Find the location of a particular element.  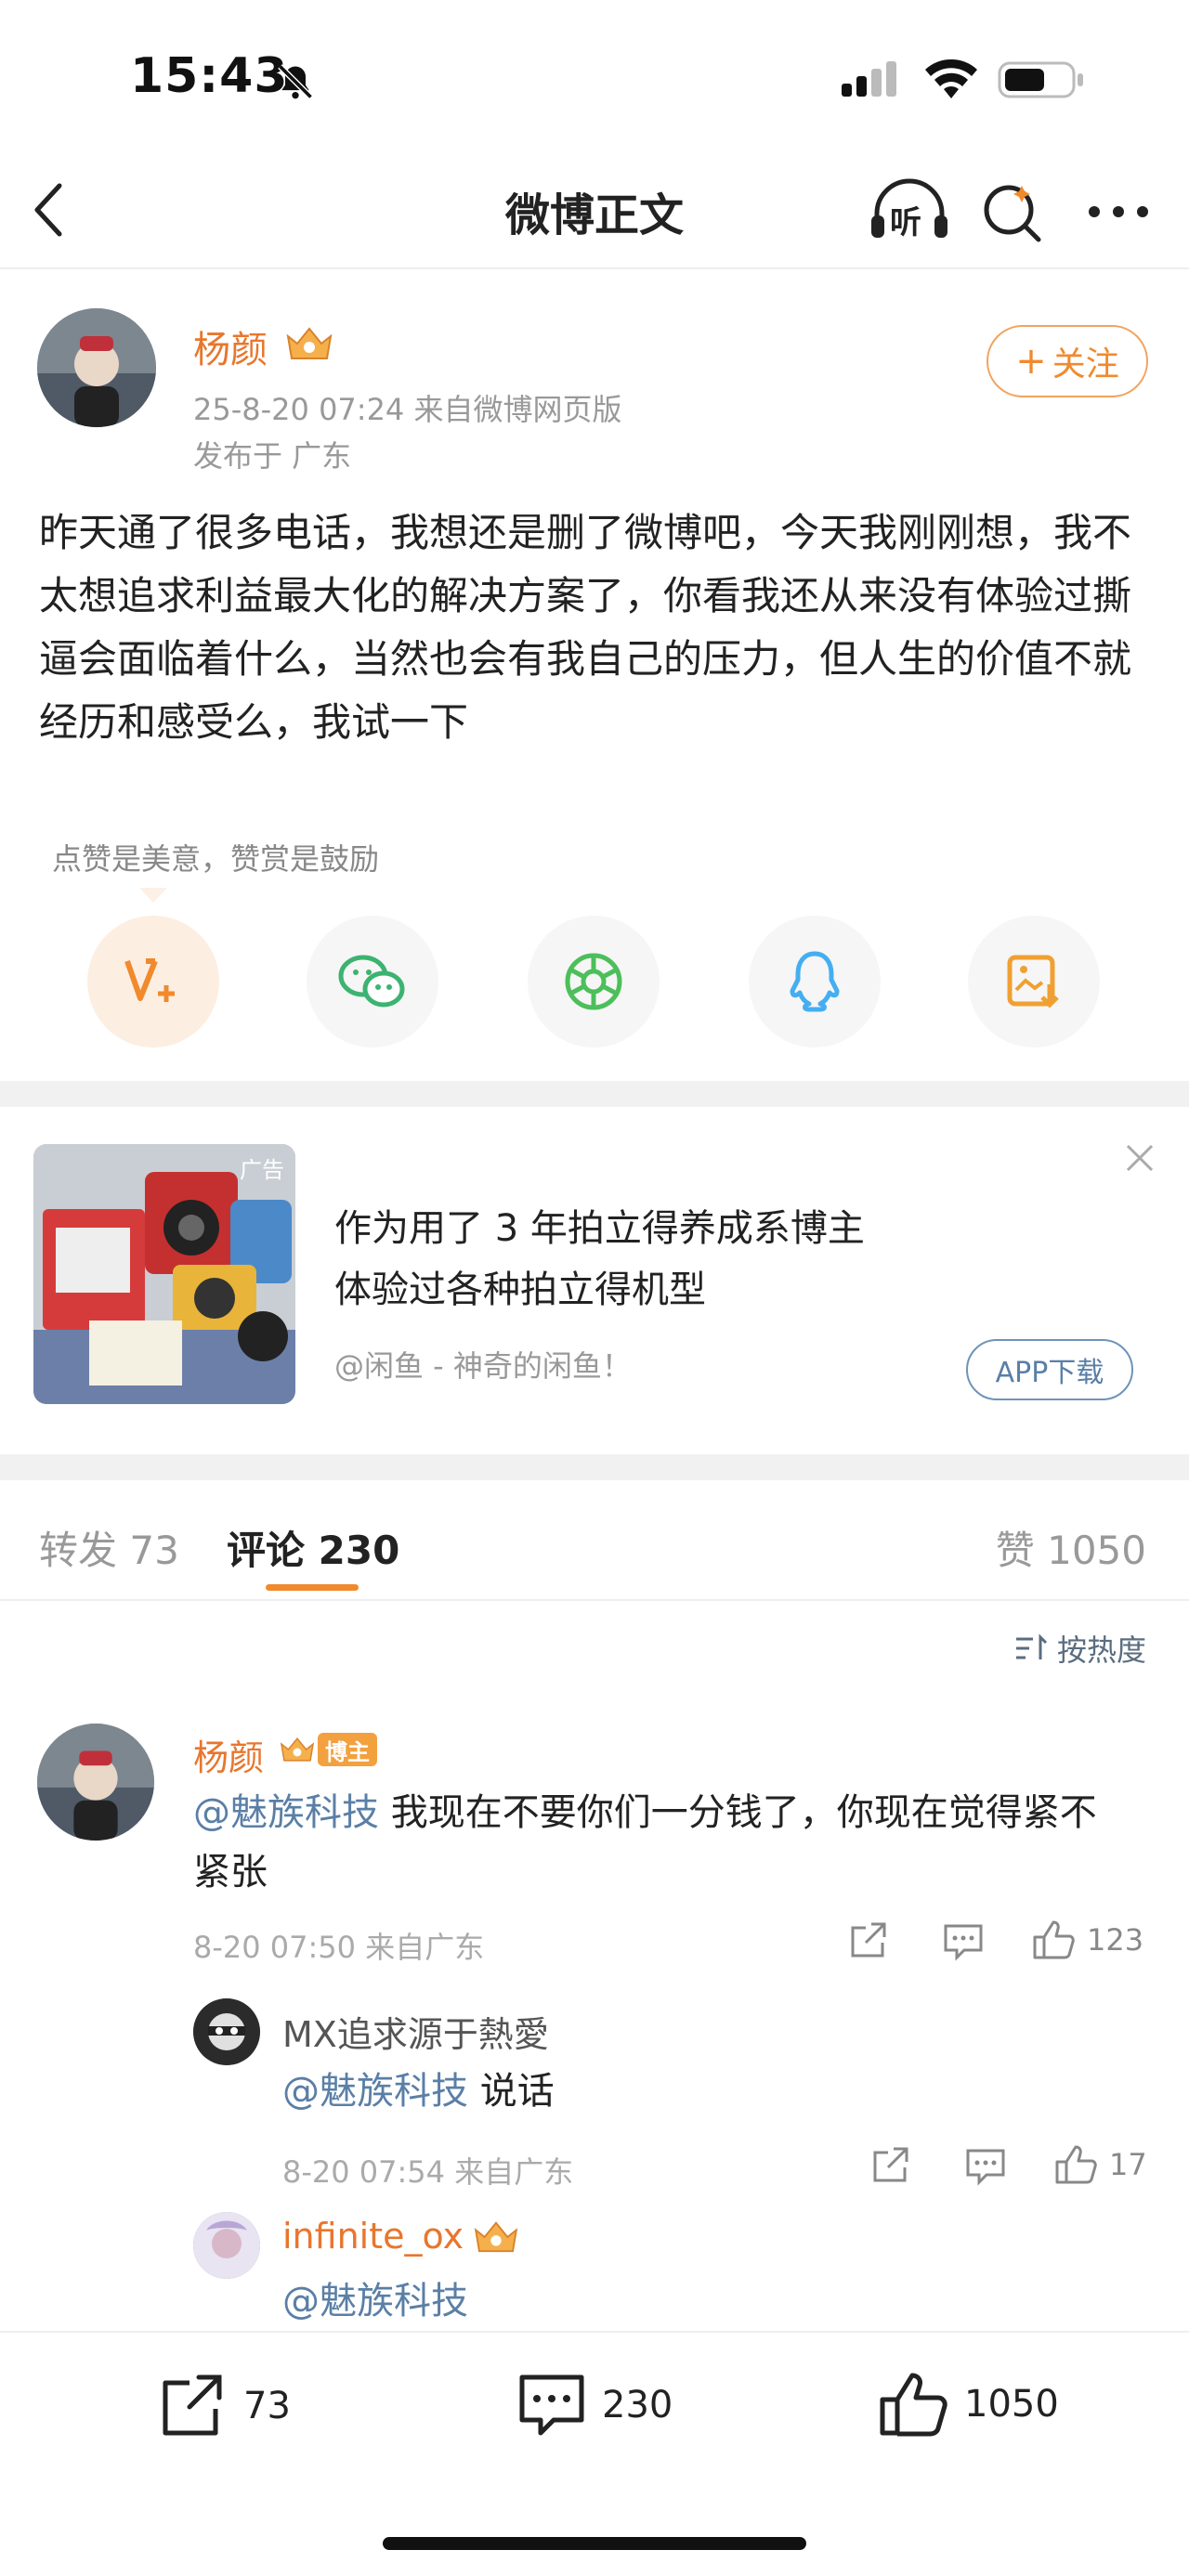

plus-icon: + is located at coordinates (1031, 362).